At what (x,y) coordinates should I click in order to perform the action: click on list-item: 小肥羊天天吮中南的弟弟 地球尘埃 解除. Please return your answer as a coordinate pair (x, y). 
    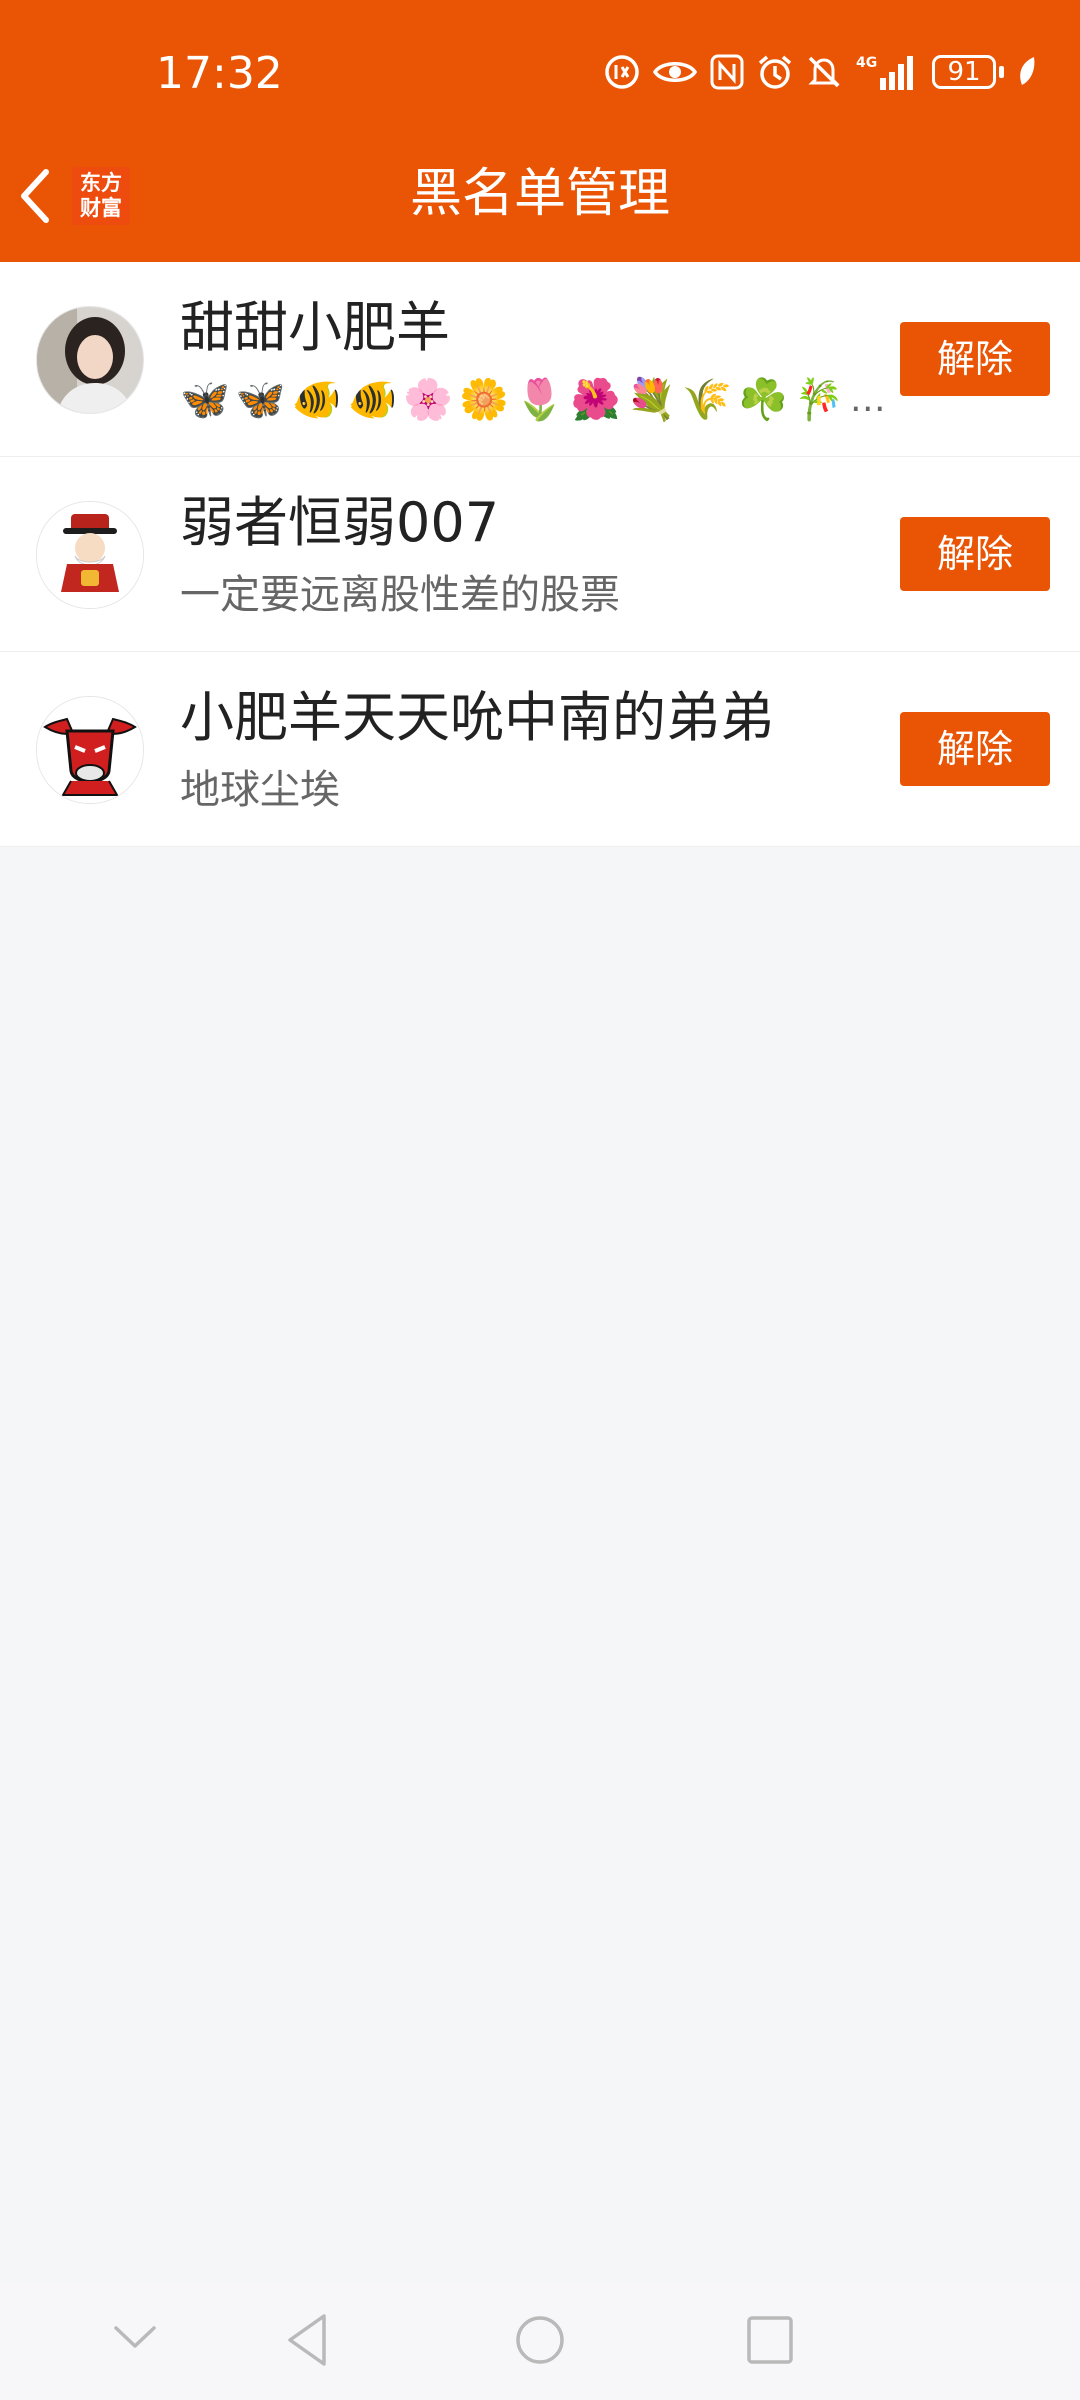
    Looking at the image, I should click on (540, 749).